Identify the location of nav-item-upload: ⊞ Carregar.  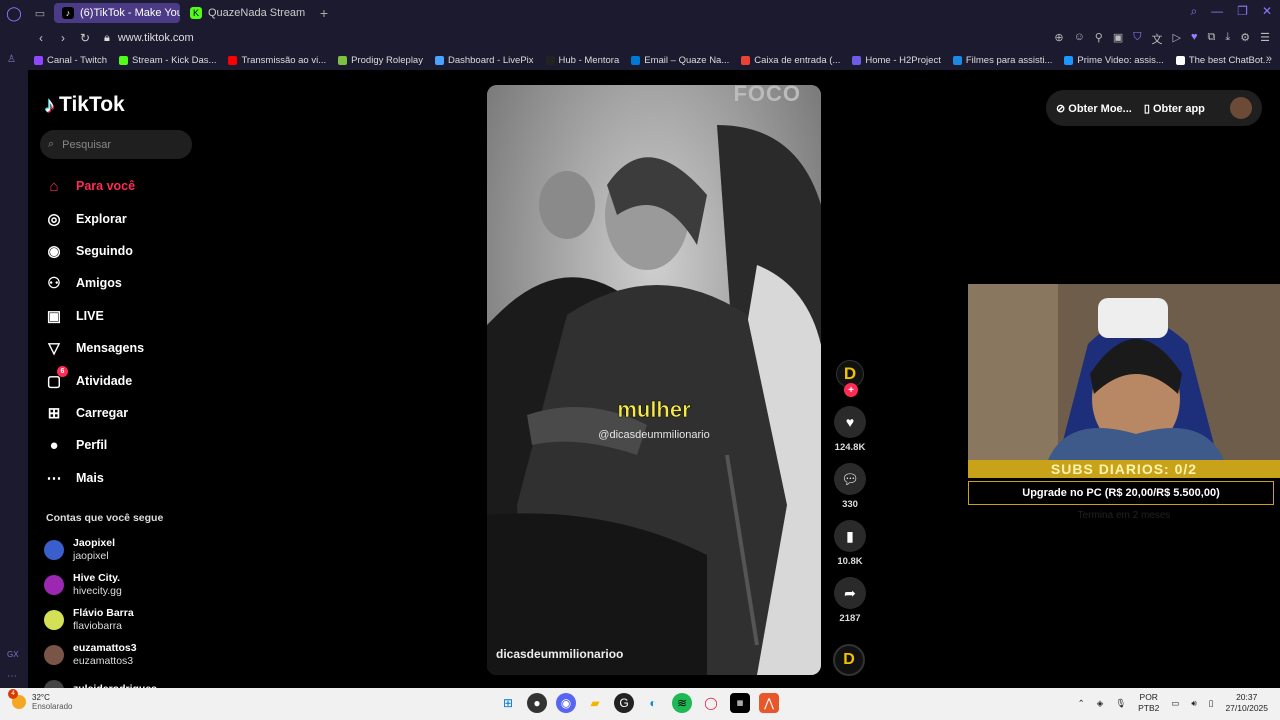
(124, 413).